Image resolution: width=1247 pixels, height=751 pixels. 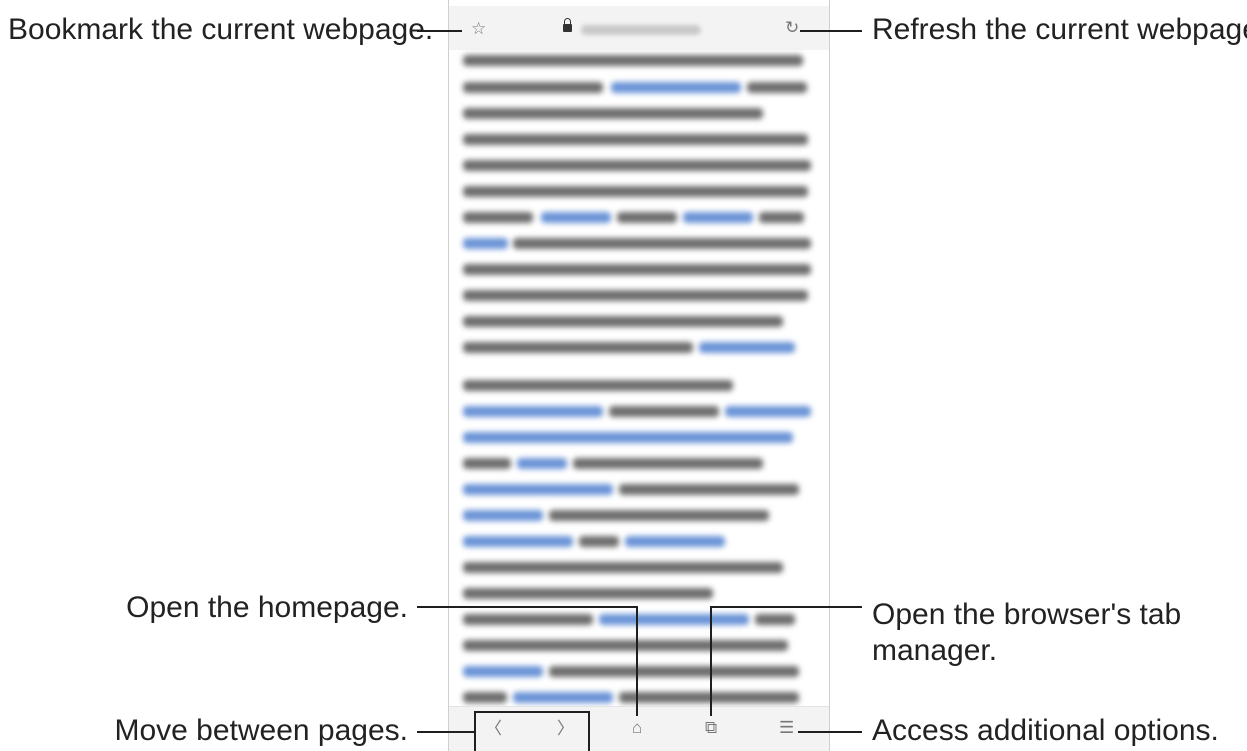 I want to click on browser-address-bar: ☆ ↻, so click(x=639, y=28).